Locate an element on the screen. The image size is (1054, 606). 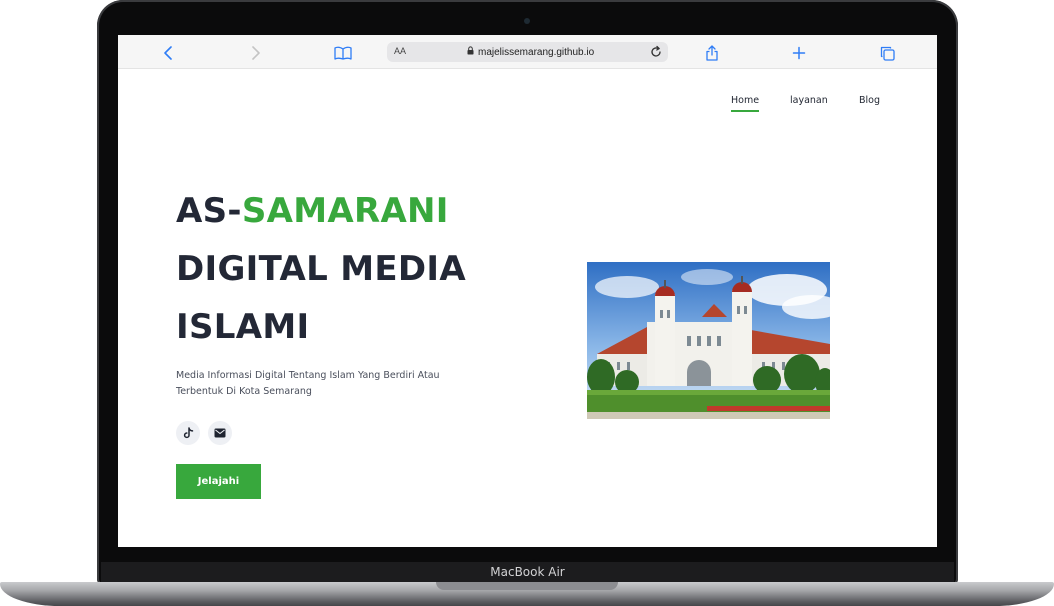
reload-icon is located at coordinates (656, 52).